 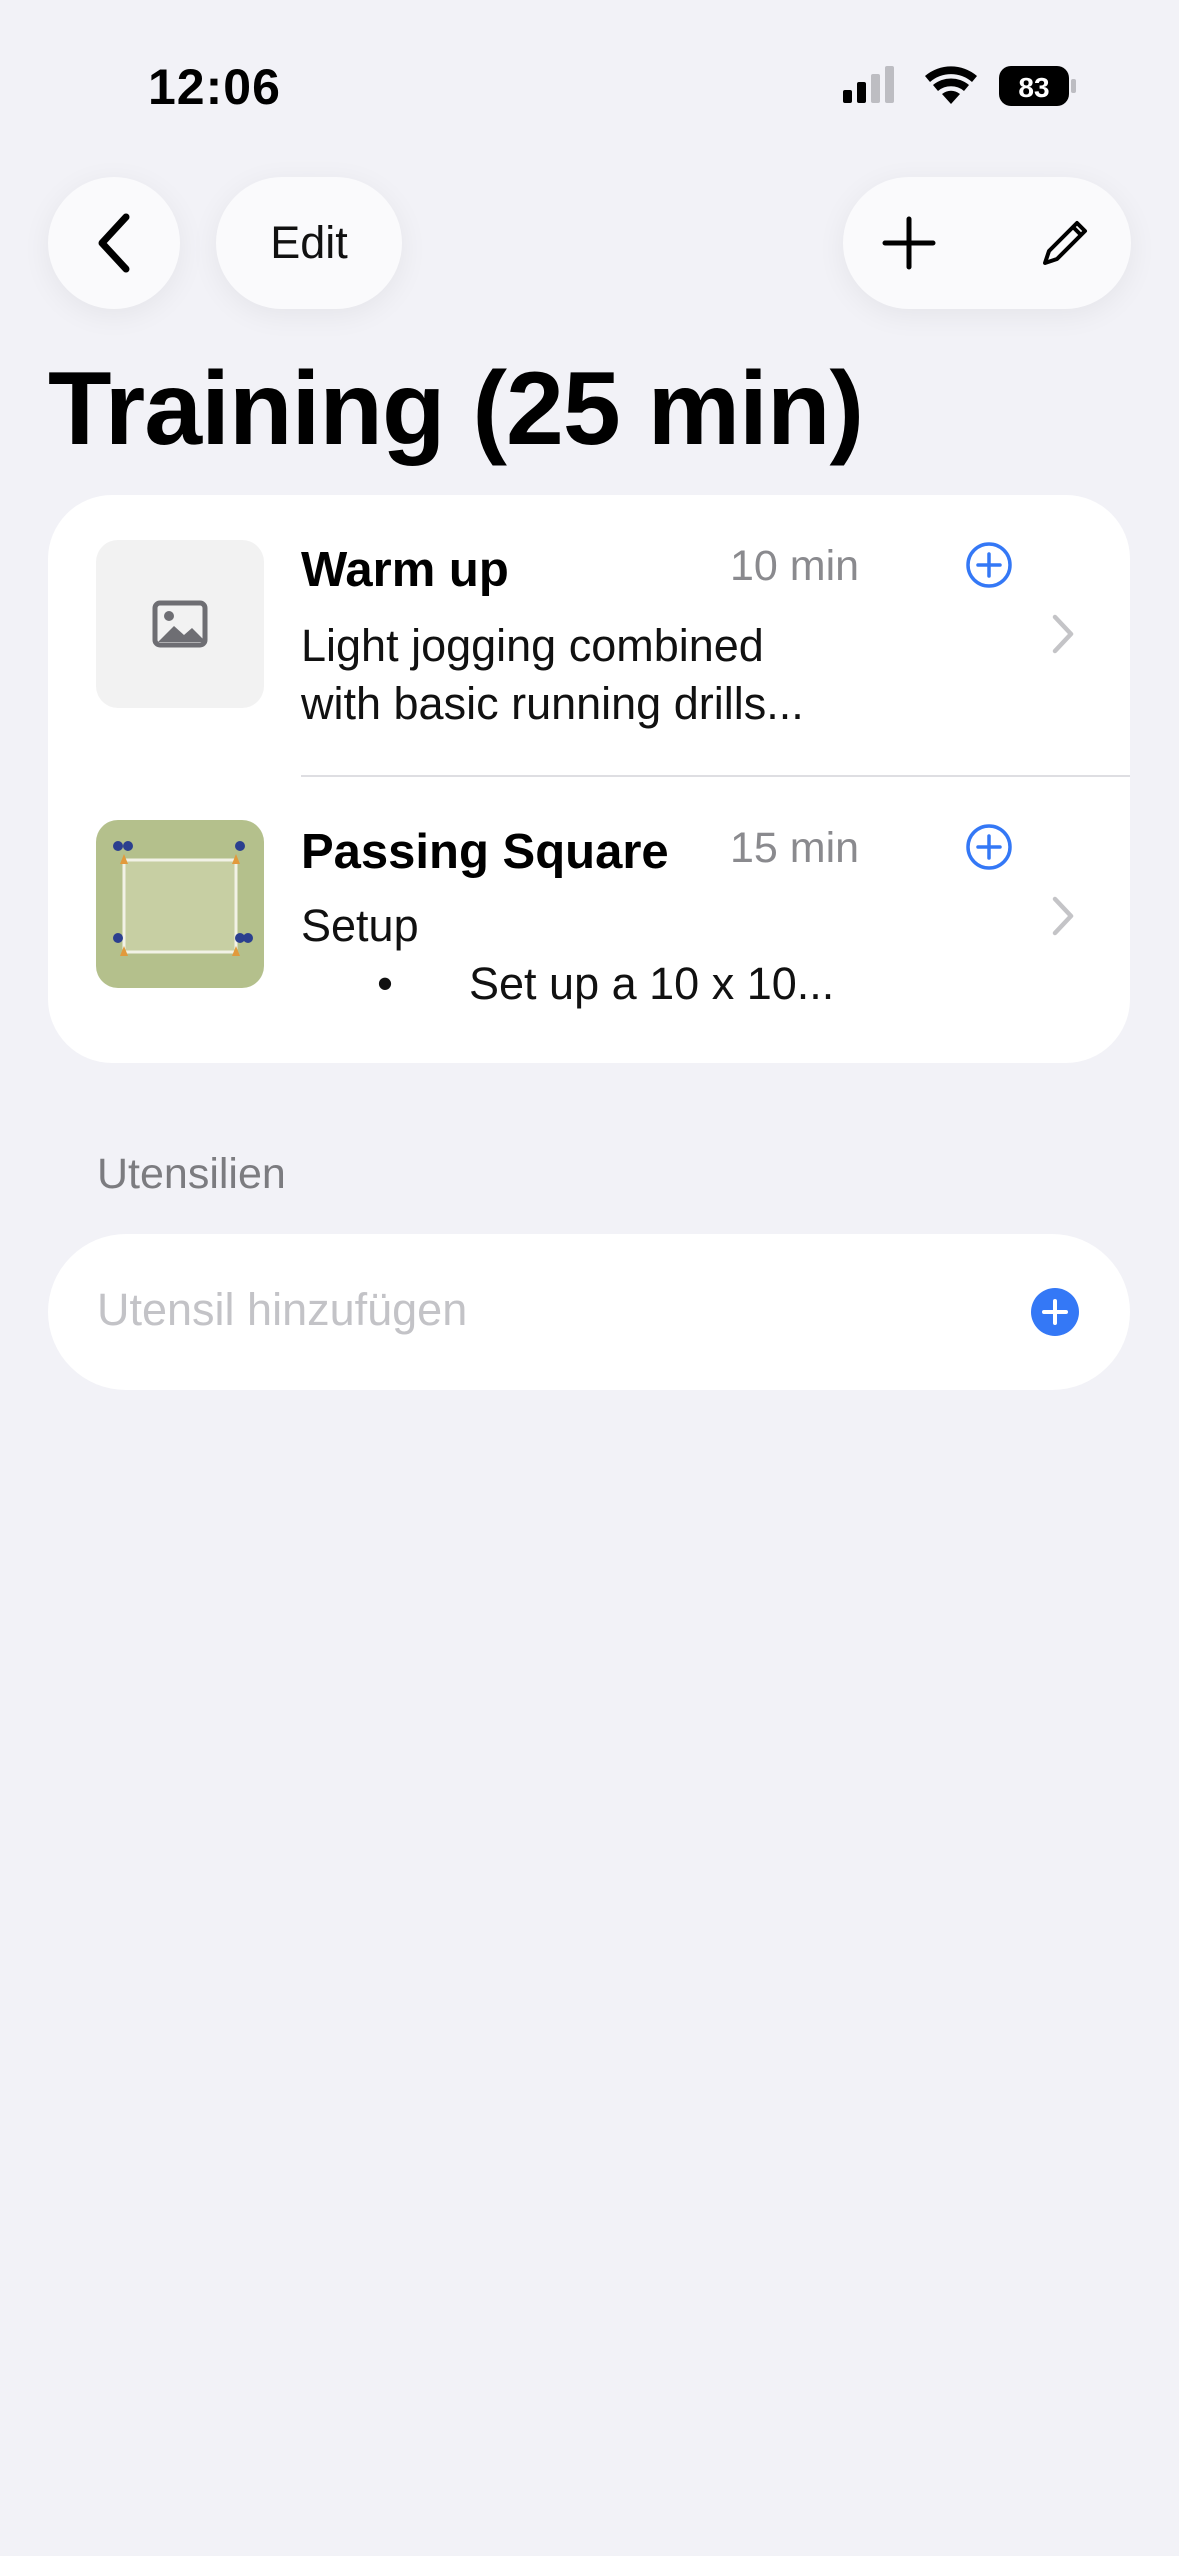 I want to click on back-button, so click(x=114, y=243).